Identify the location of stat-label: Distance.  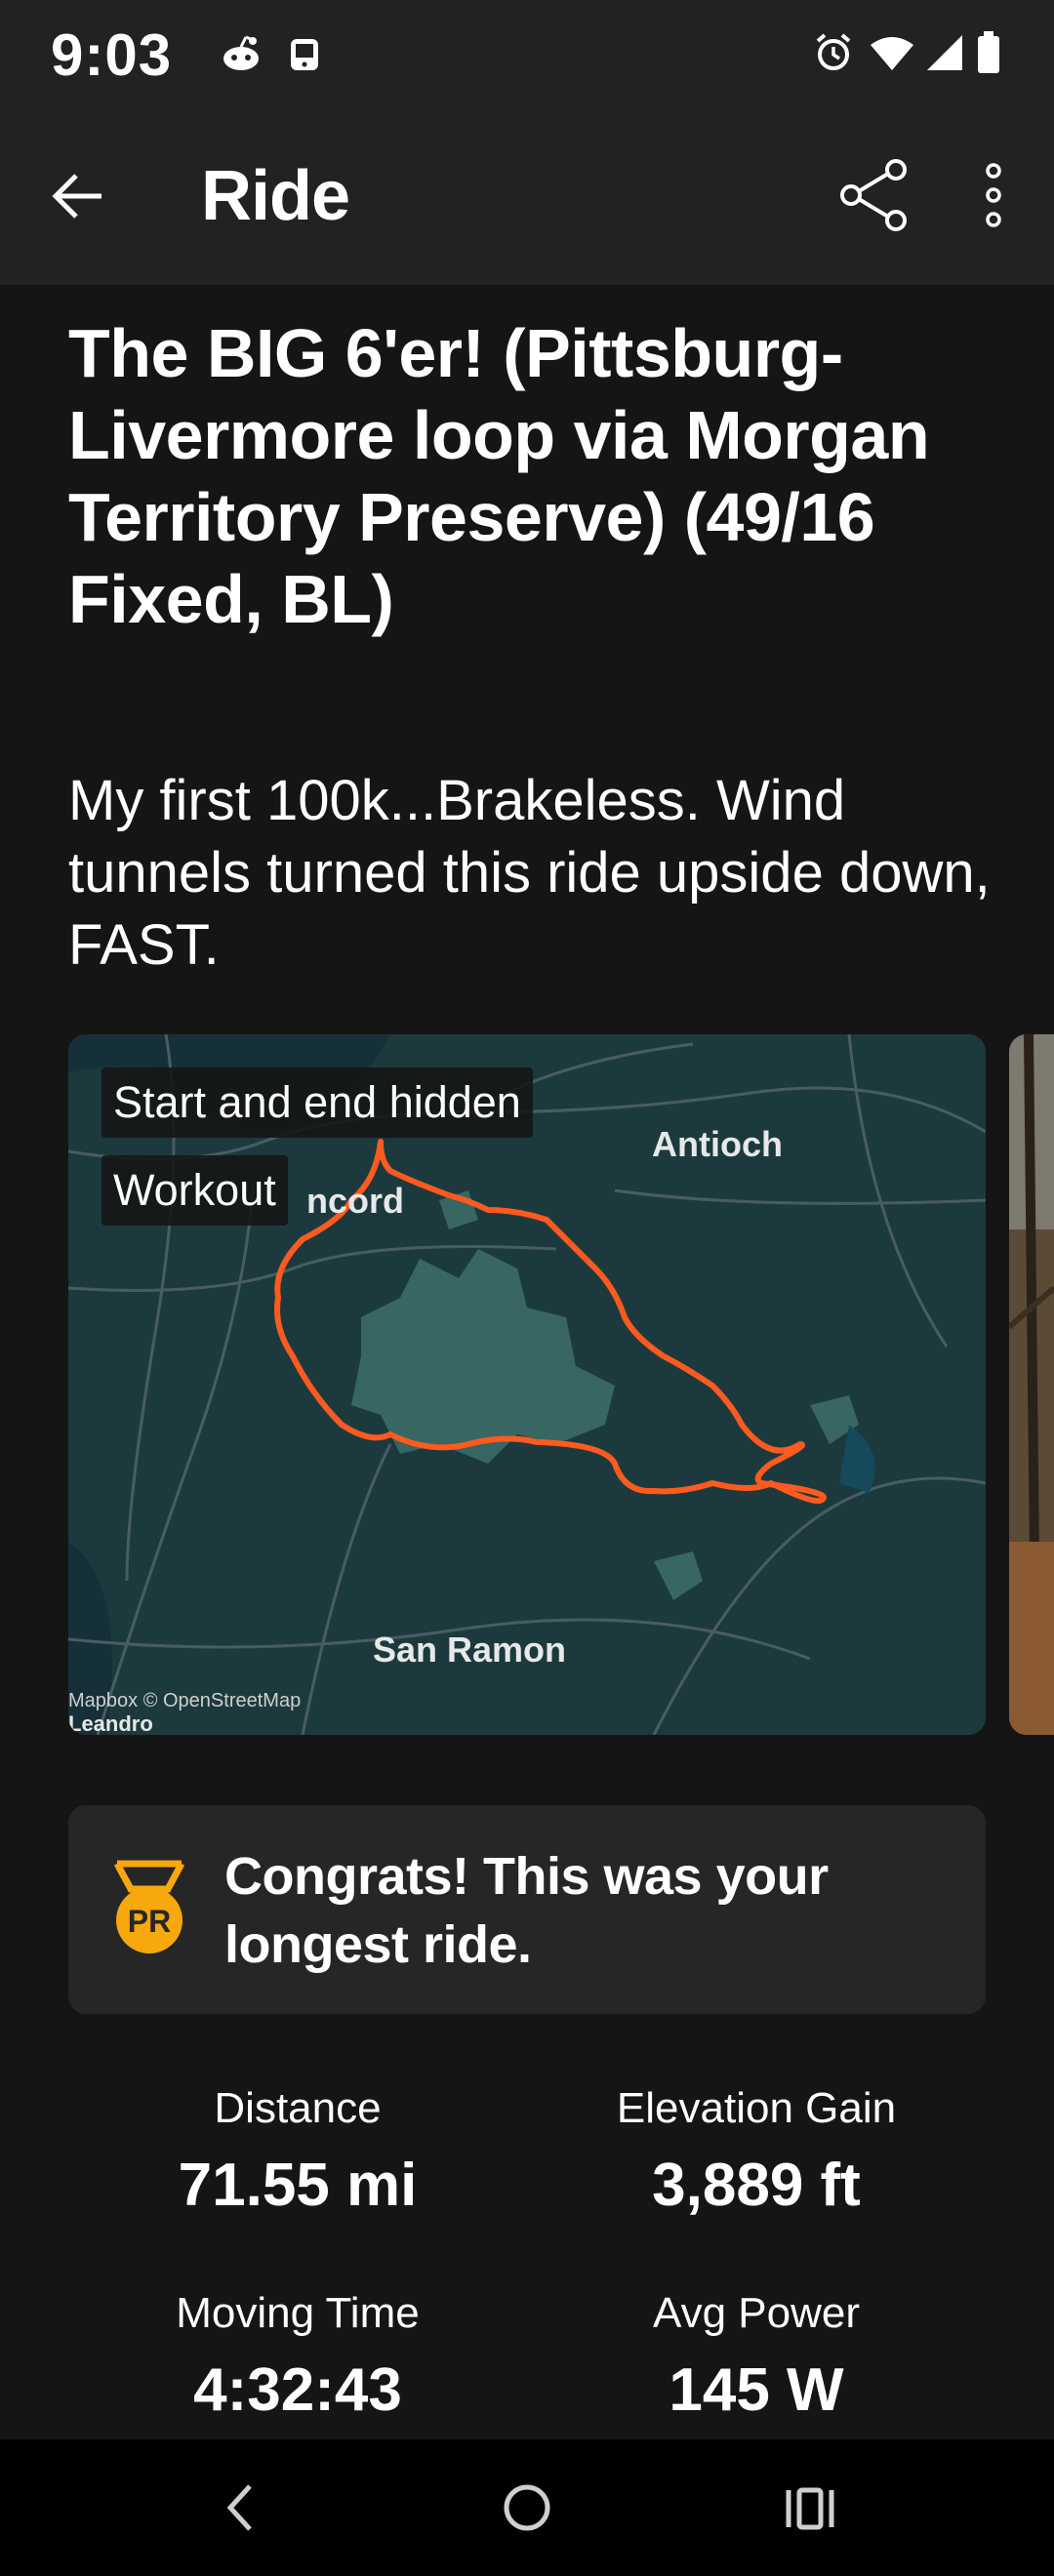
(298, 2108).